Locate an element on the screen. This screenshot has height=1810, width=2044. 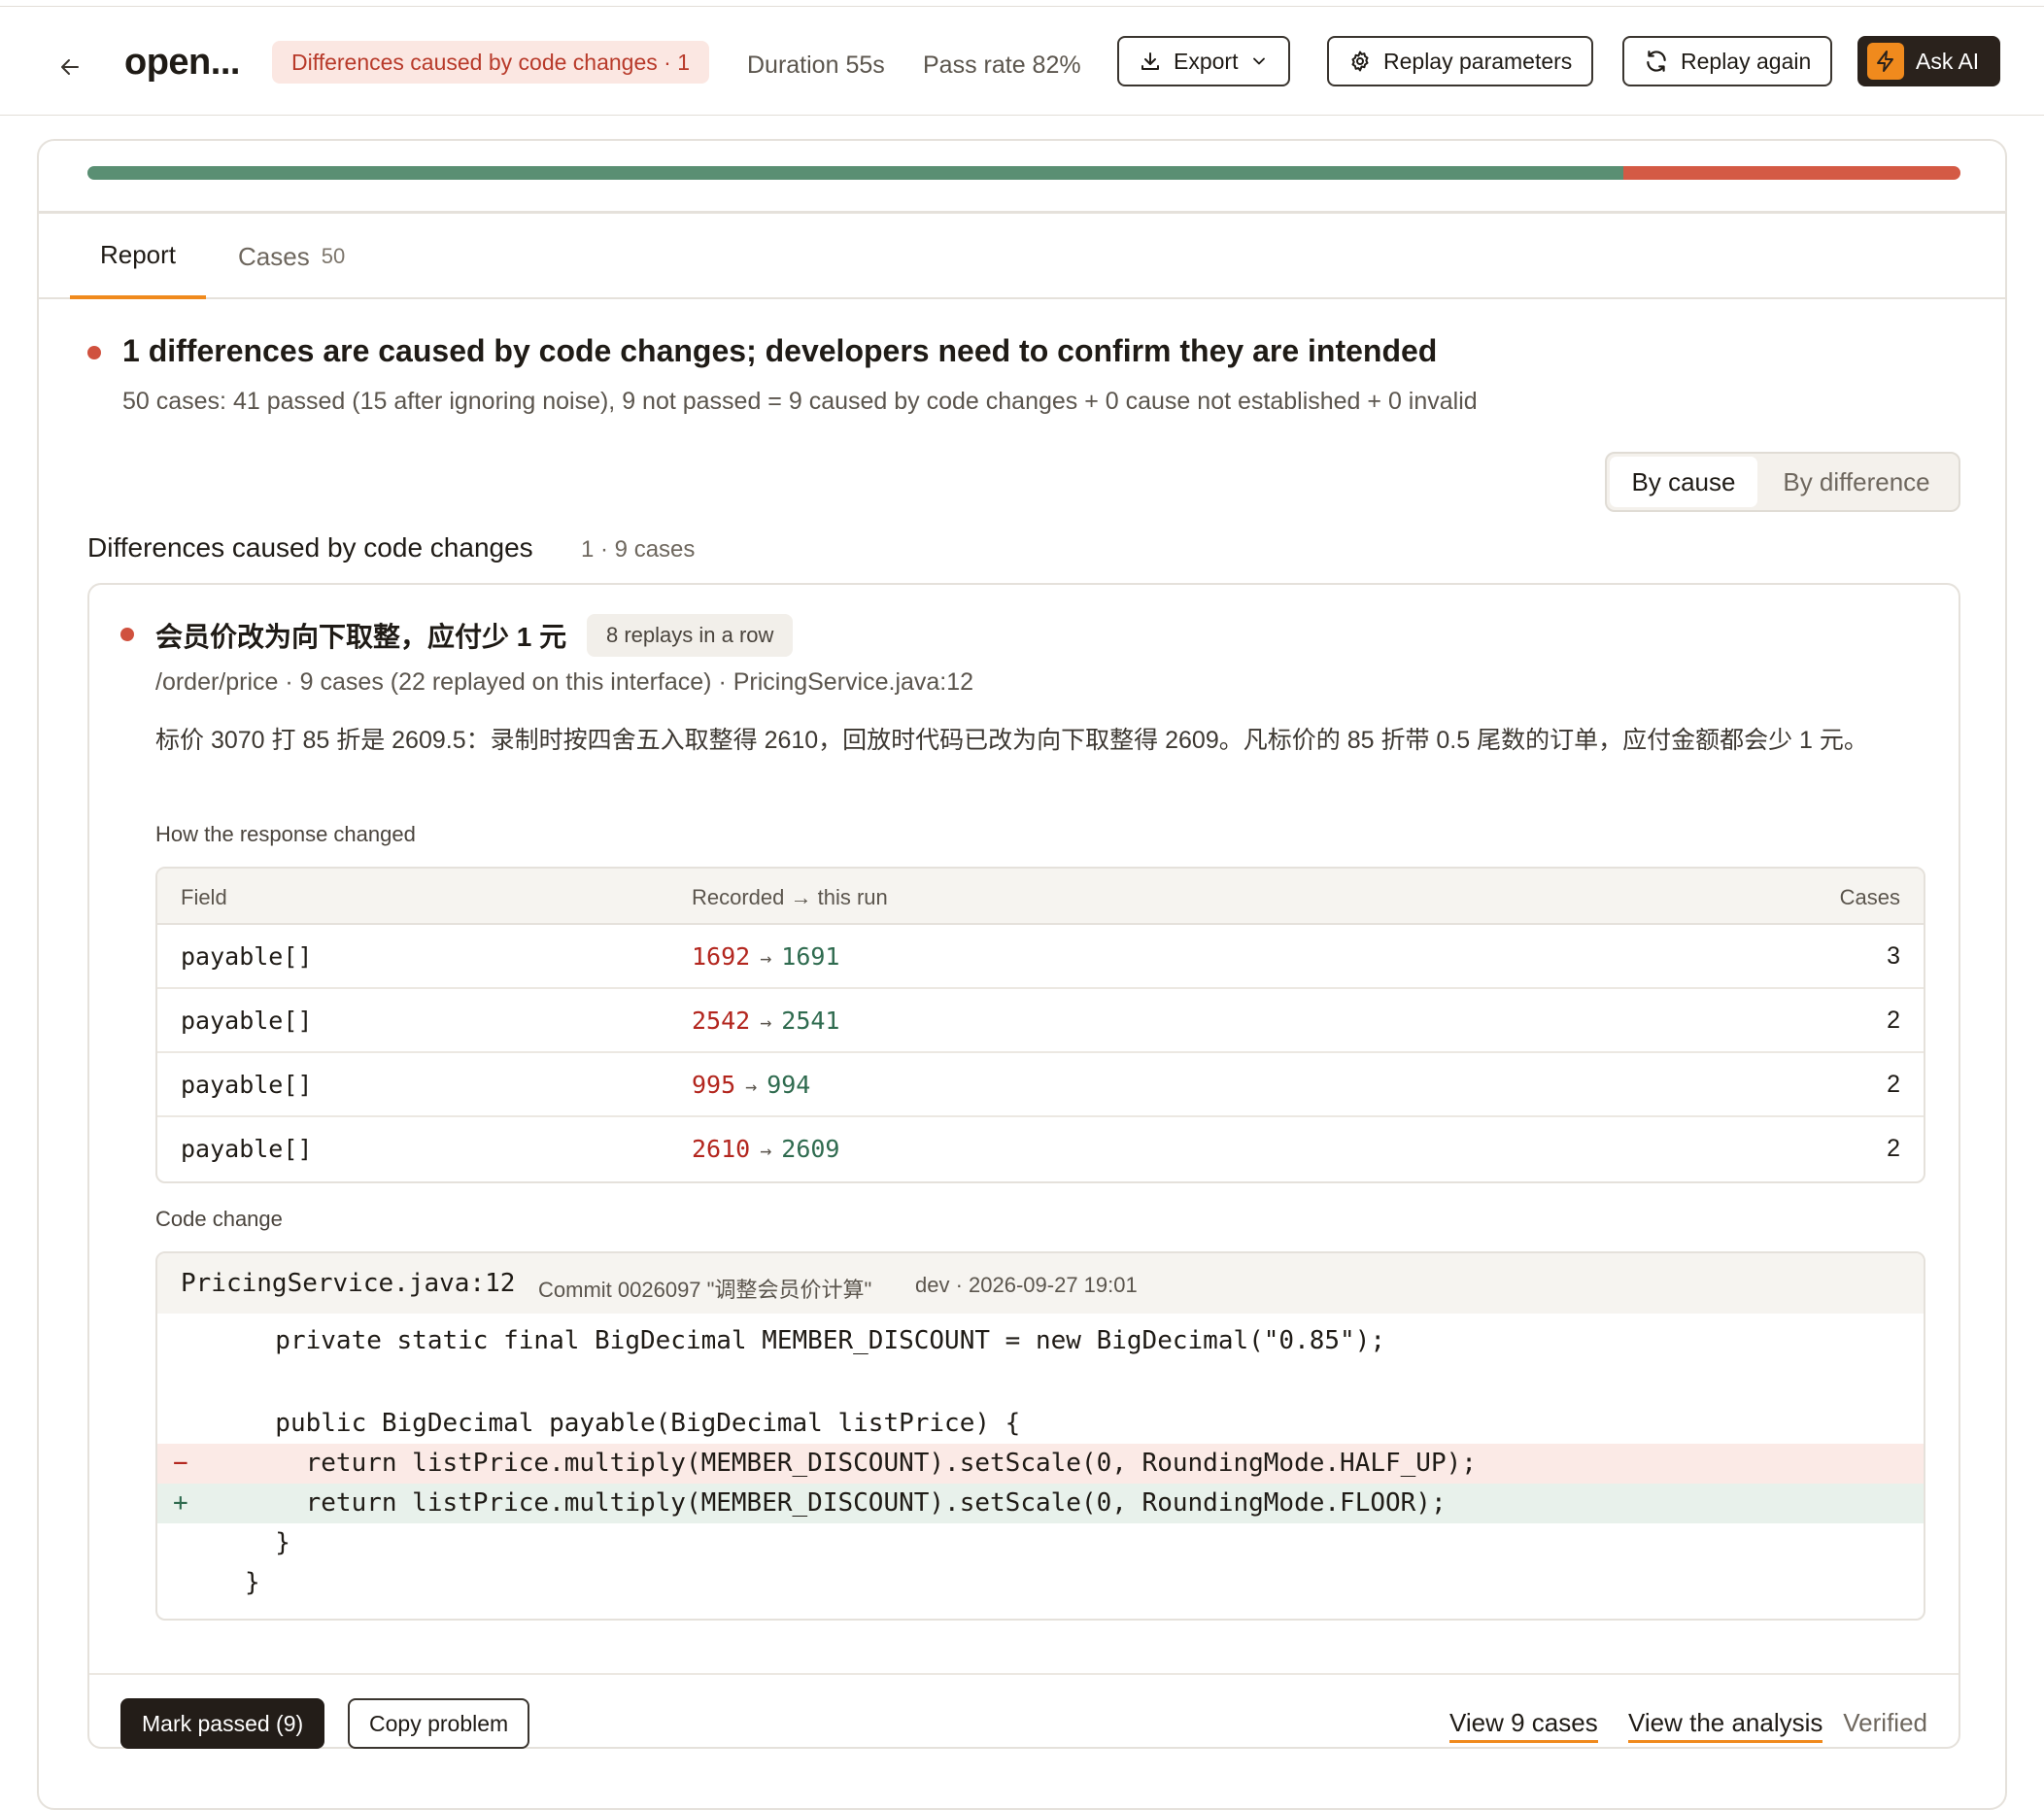
lightning-icon is located at coordinates (1886, 61).